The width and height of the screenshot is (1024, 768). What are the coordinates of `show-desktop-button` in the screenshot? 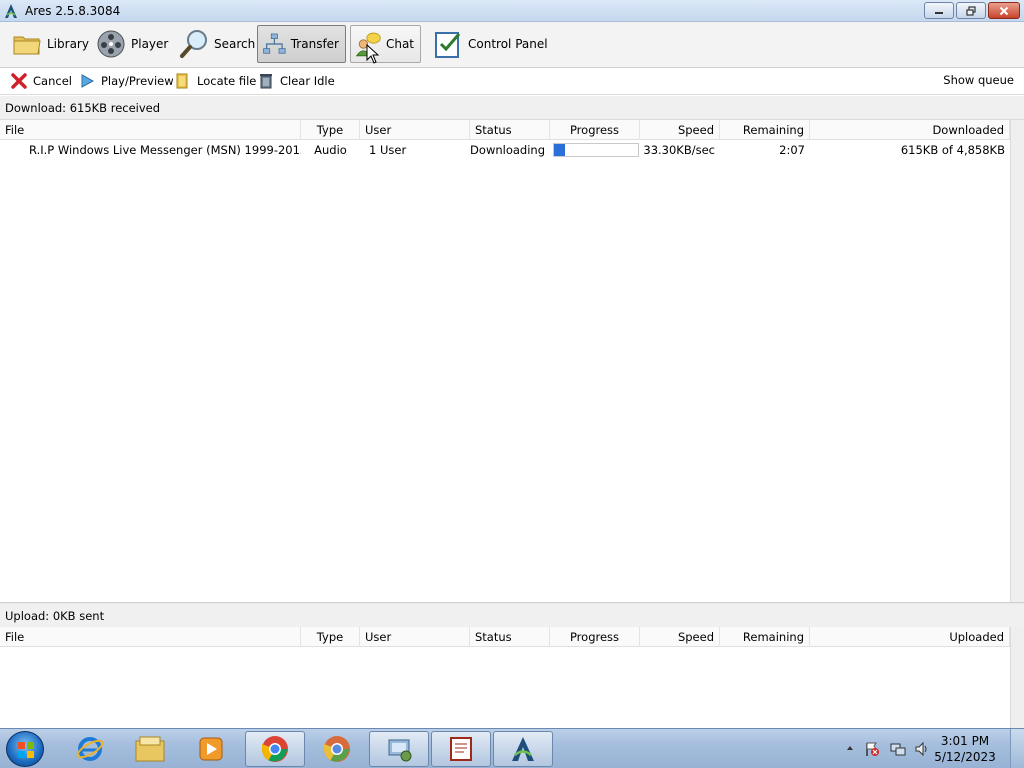 It's located at (1017, 748).